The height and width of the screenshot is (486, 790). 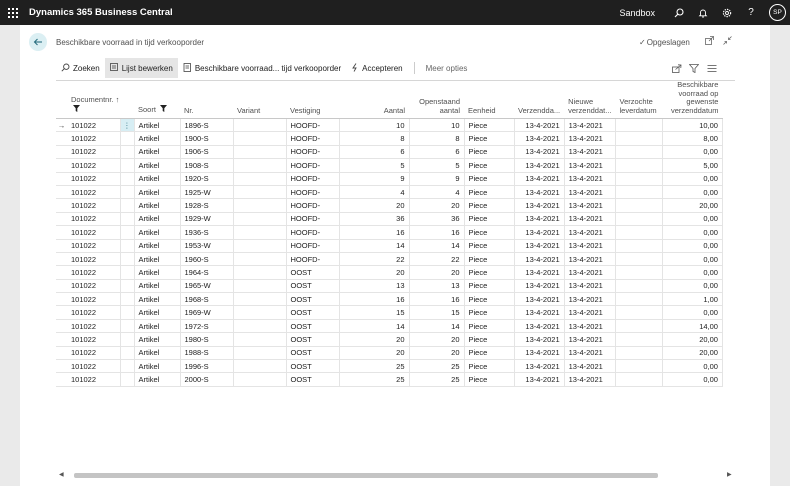 What do you see at coordinates (692, 353) in the screenshot?
I see `cell-available-qty: 20,00` at bounding box center [692, 353].